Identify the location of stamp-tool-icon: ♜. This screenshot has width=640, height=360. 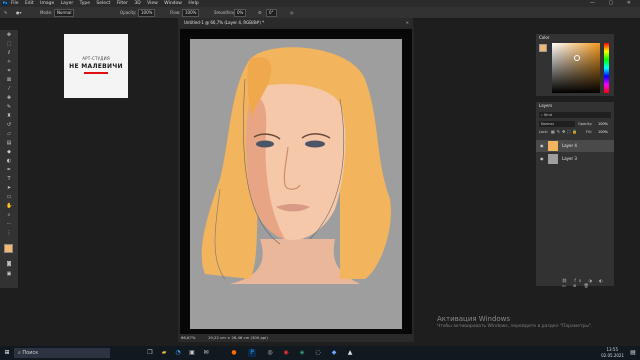
(9, 116).